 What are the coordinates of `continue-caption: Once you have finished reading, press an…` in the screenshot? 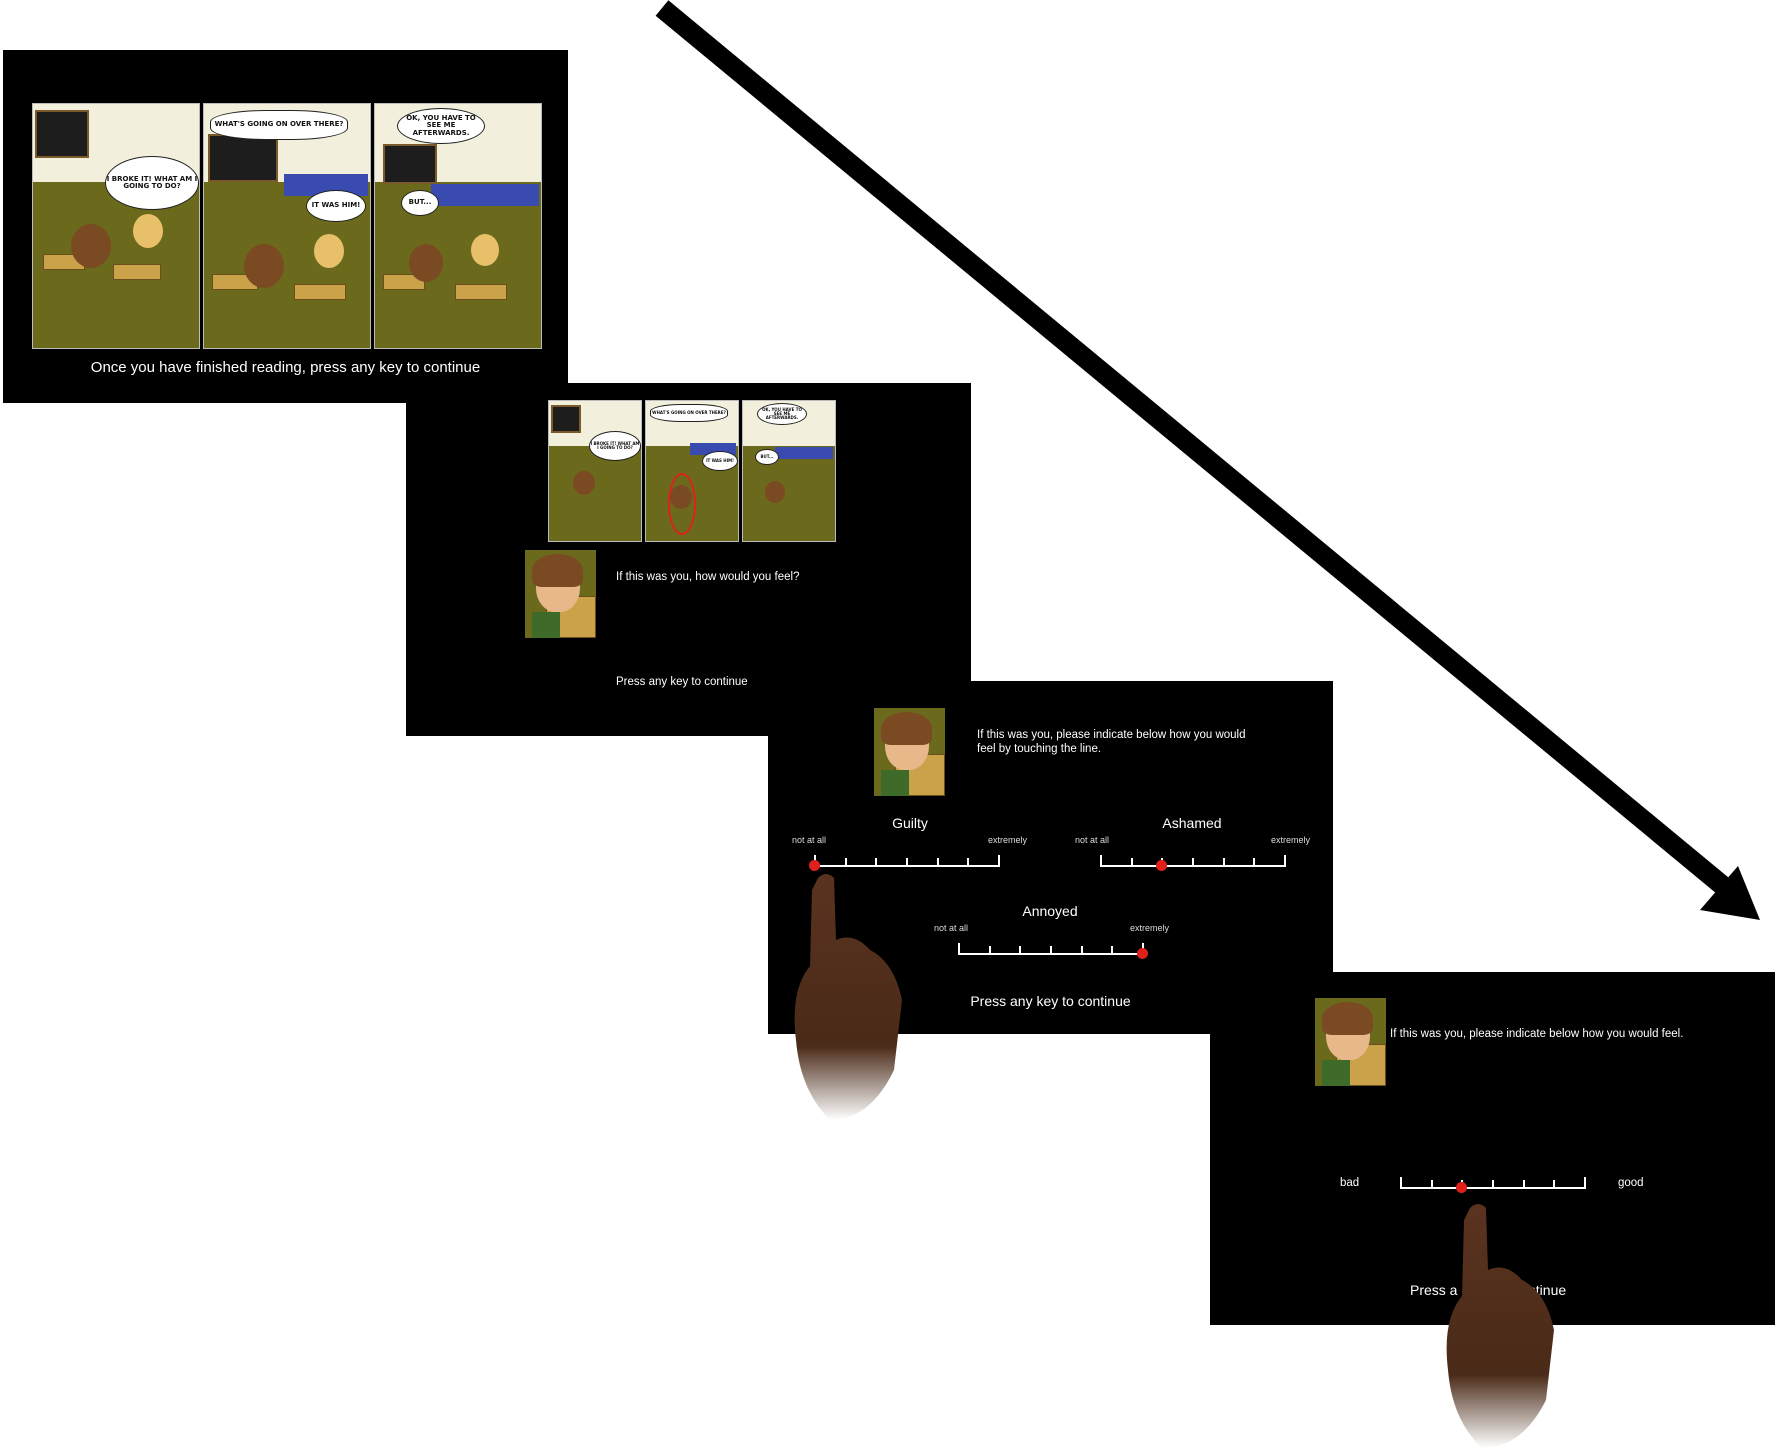 It's located at (285, 367).